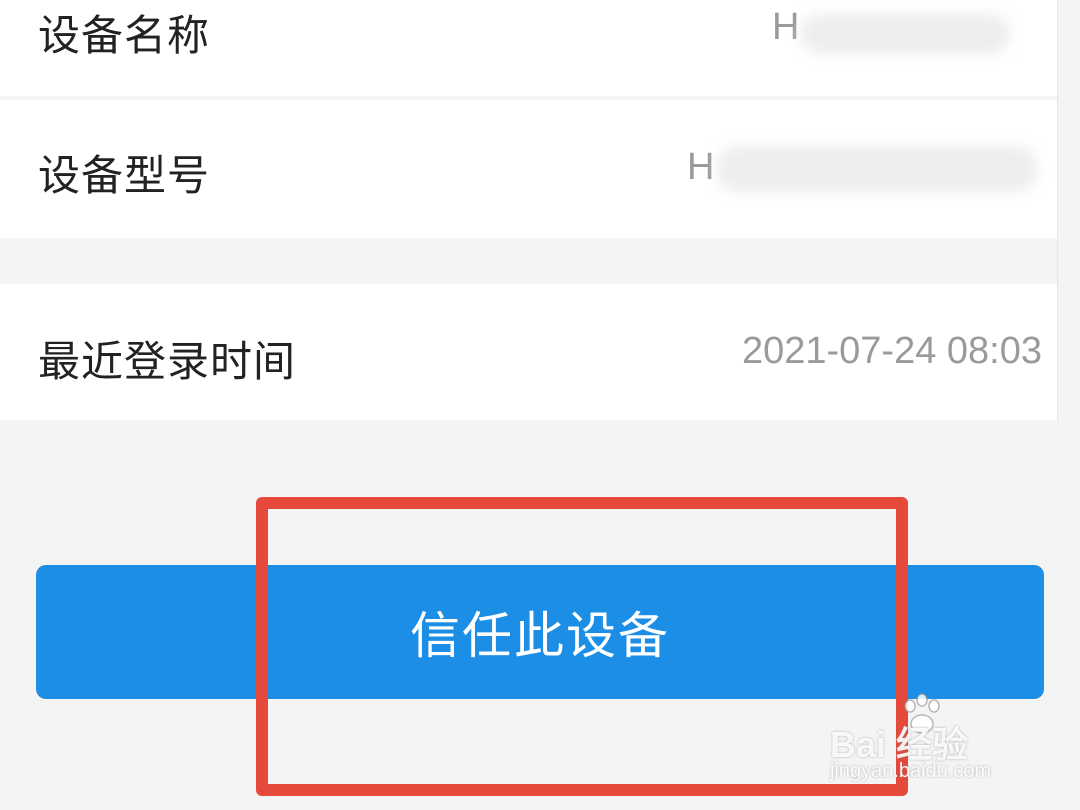  I want to click on device-model-value: H, so click(864, 169).